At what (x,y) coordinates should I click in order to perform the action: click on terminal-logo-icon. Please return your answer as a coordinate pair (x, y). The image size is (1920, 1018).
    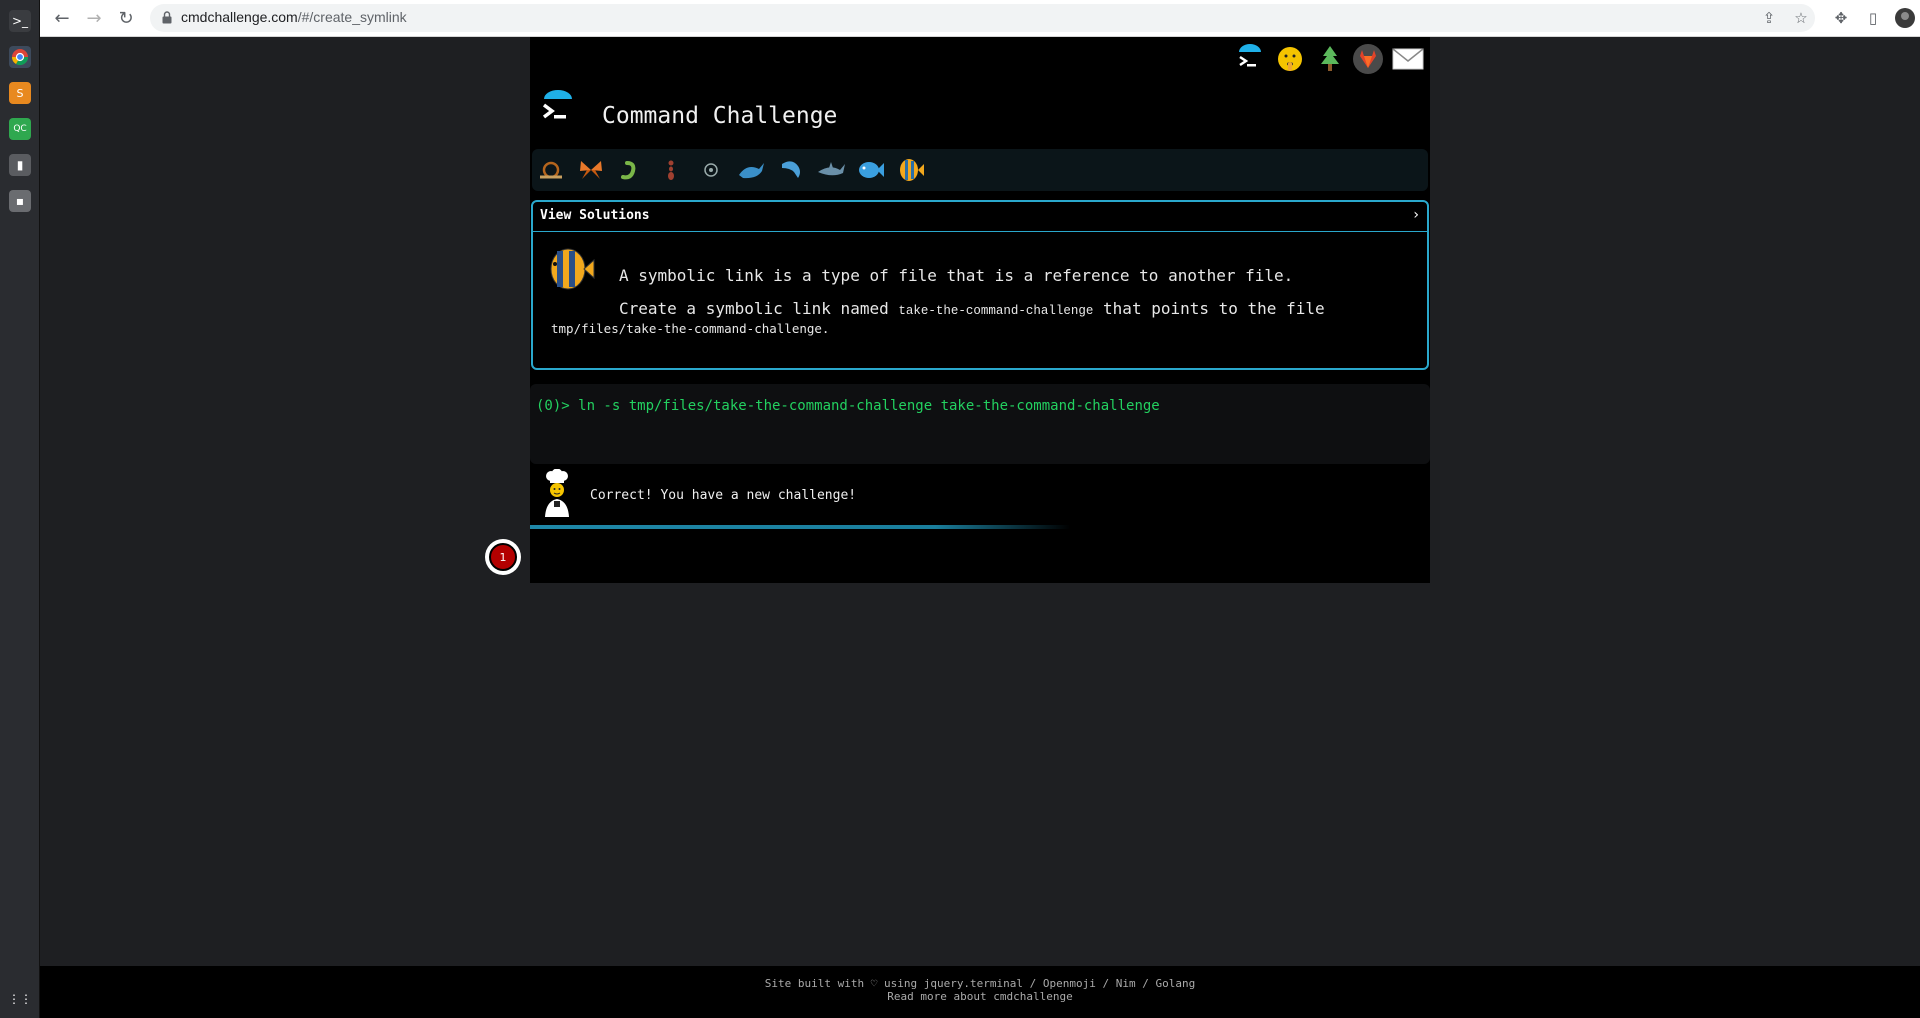
    Looking at the image, I should click on (1250, 59).